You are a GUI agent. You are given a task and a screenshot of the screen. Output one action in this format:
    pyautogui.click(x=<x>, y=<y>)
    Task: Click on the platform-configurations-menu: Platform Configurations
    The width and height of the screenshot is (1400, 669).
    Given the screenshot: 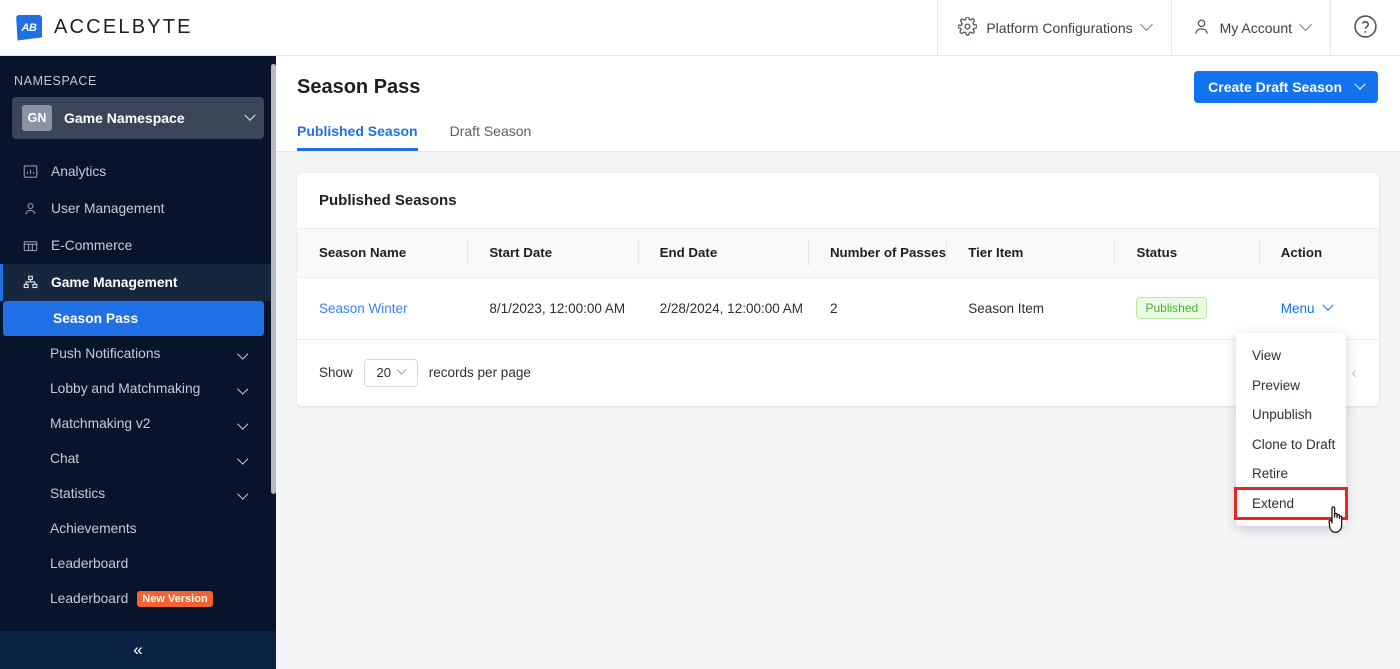 What is the action you would take?
    pyautogui.click(x=1053, y=28)
    